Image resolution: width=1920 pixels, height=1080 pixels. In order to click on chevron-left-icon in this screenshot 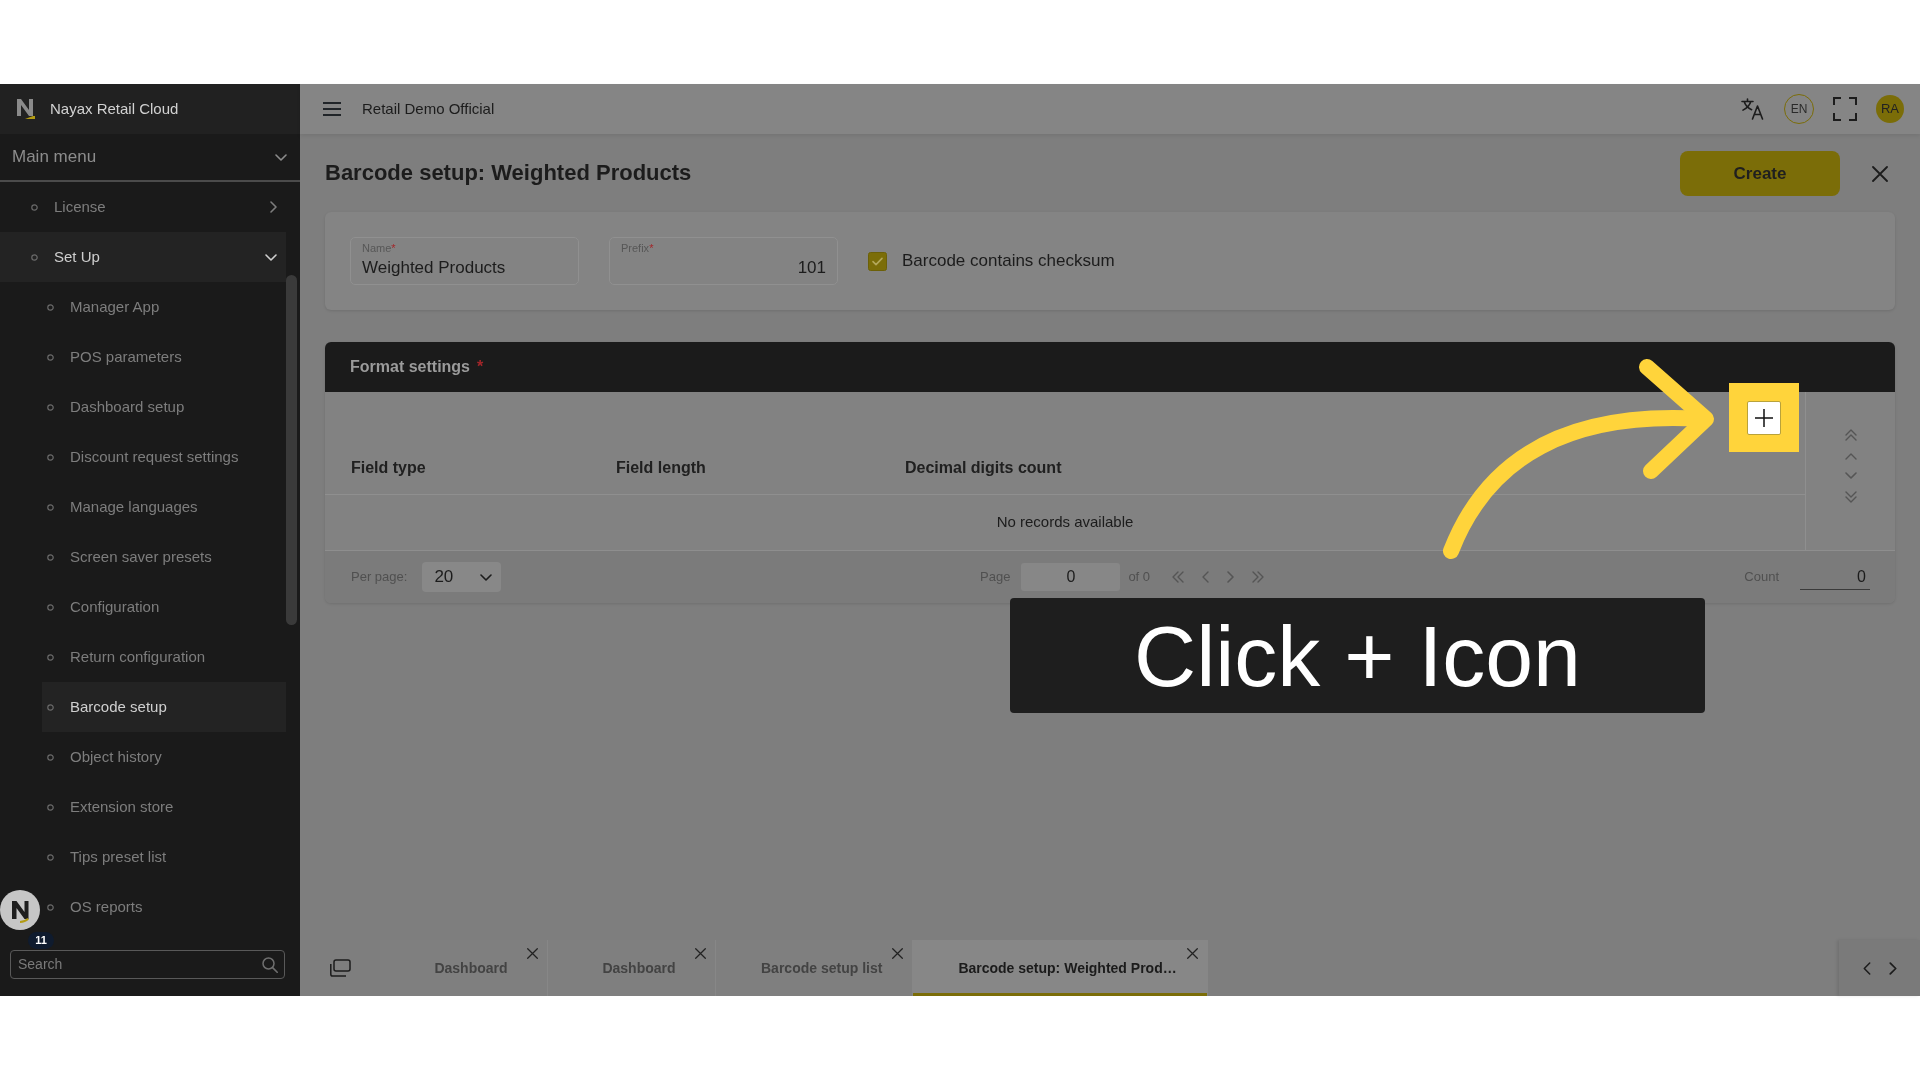, I will do `click(1866, 968)`.